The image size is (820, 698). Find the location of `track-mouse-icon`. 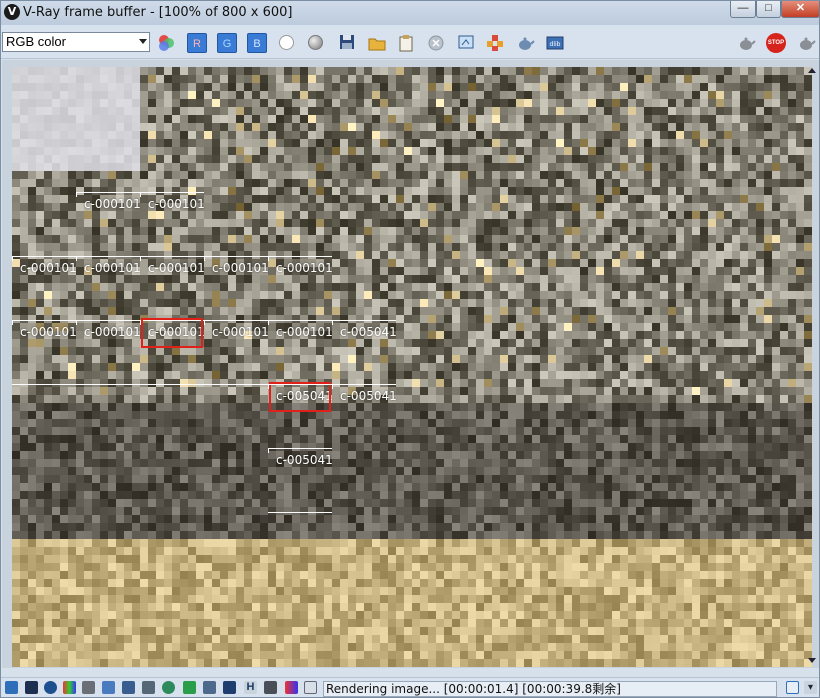

track-mouse-icon is located at coordinates (495, 43).